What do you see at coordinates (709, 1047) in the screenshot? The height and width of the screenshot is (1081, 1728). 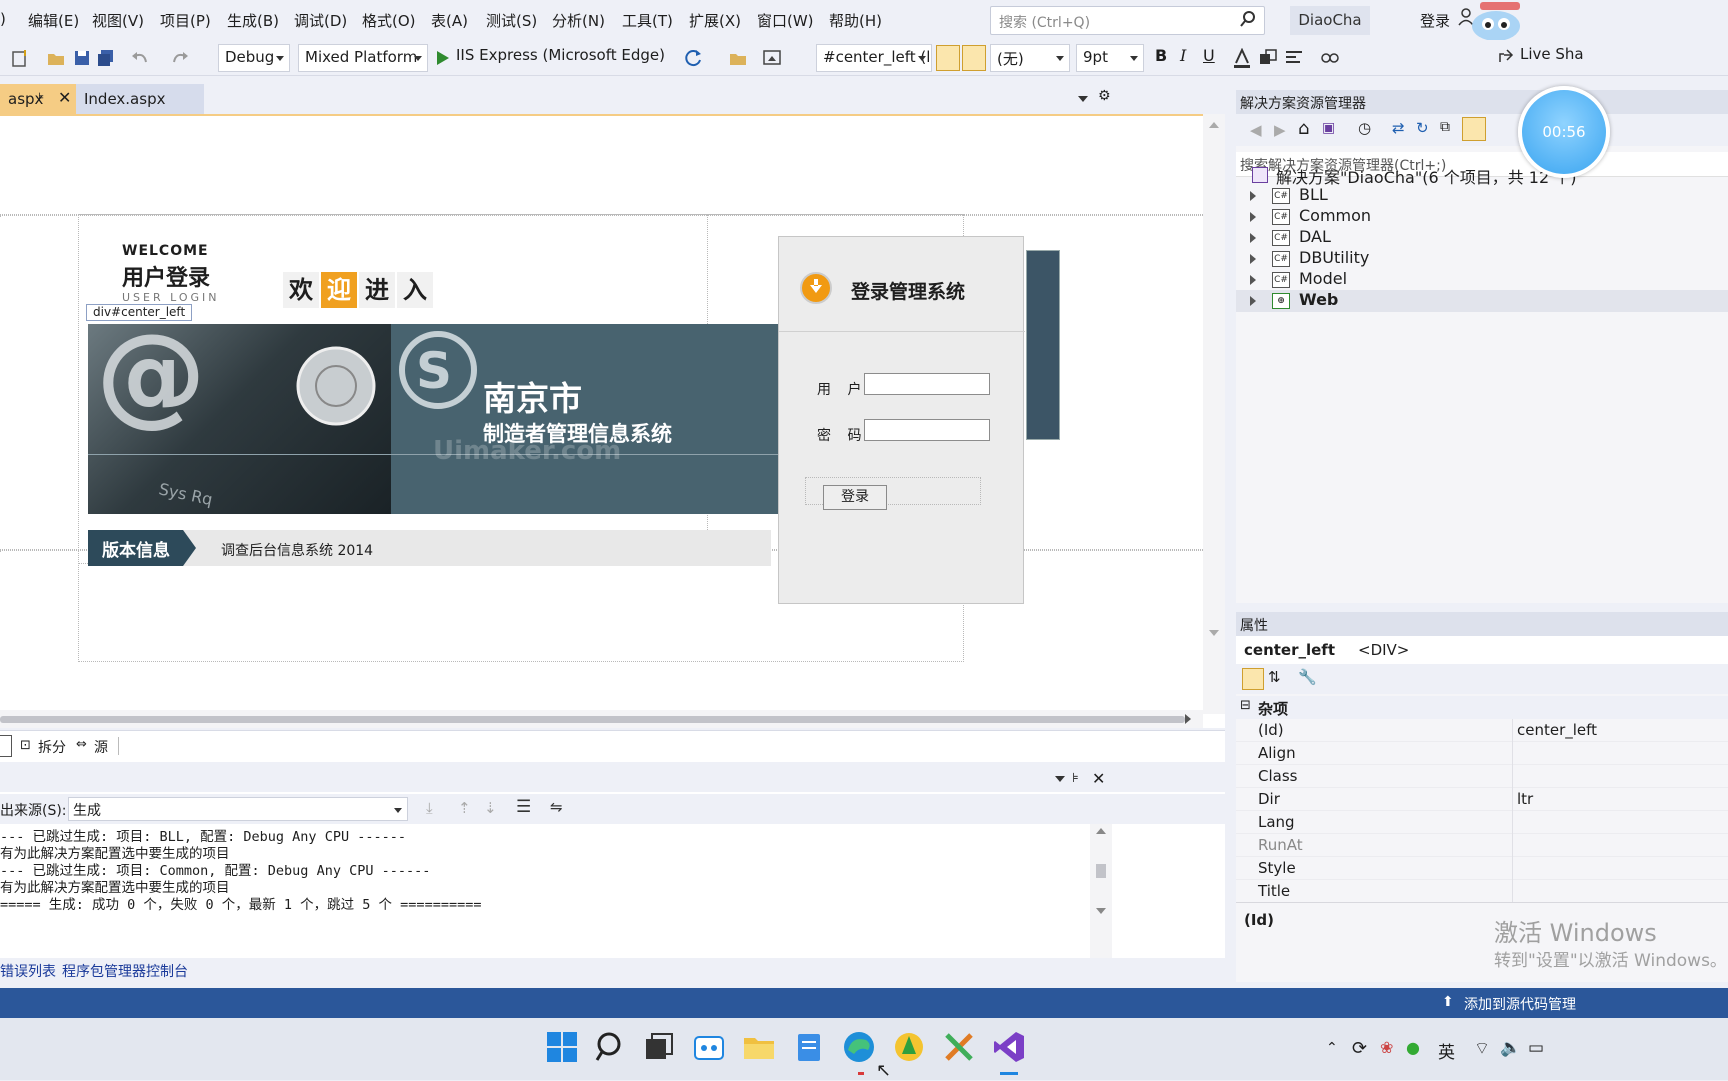 I see `widgets-icon` at bounding box center [709, 1047].